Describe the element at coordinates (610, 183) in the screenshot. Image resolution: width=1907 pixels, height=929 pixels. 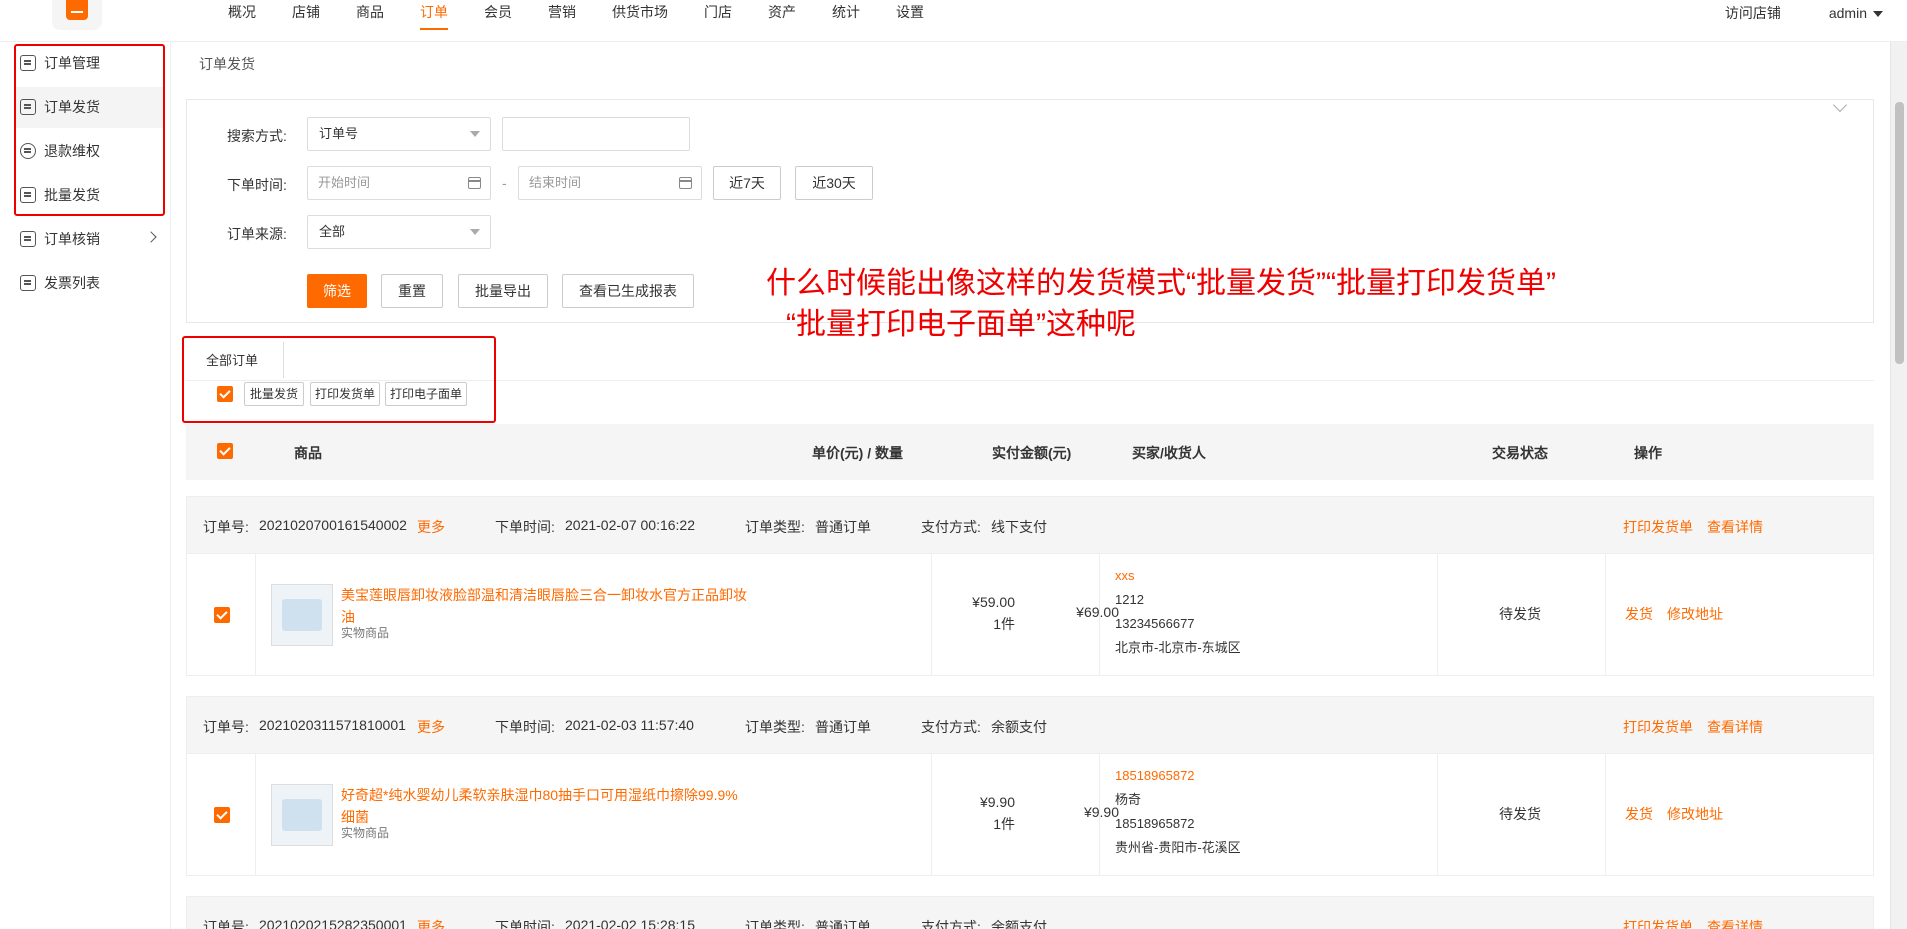
I see `end-time-input: 结束时间` at that location.